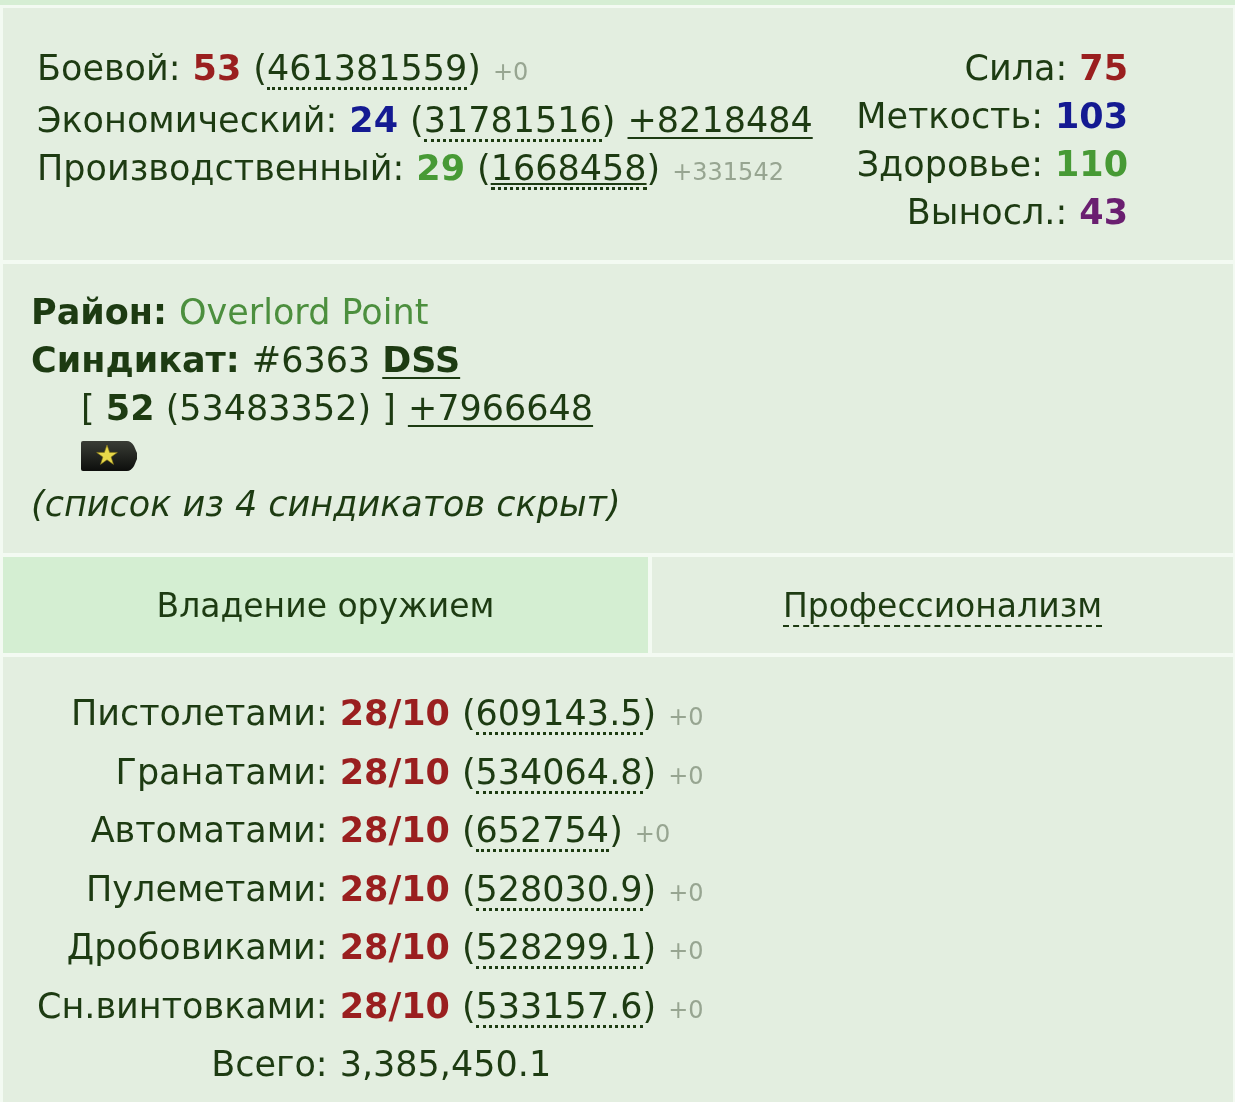  What do you see at coordinates (269, 1064) in the screenshot?
I see `total-label: Всего:` at bounding box center [269, 1064].